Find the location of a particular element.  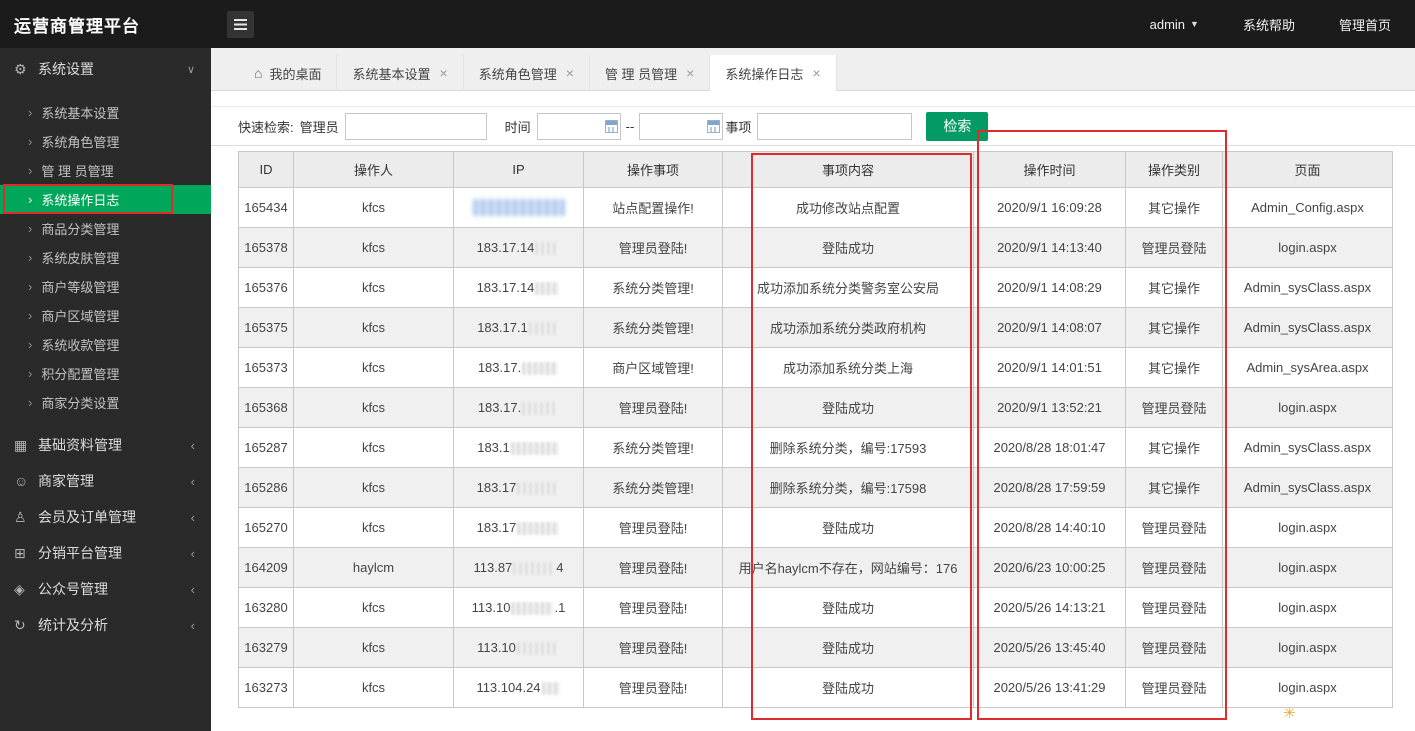

cell-time: 2020/9/1 14:08:29 is located at coordinates (1049, 287).